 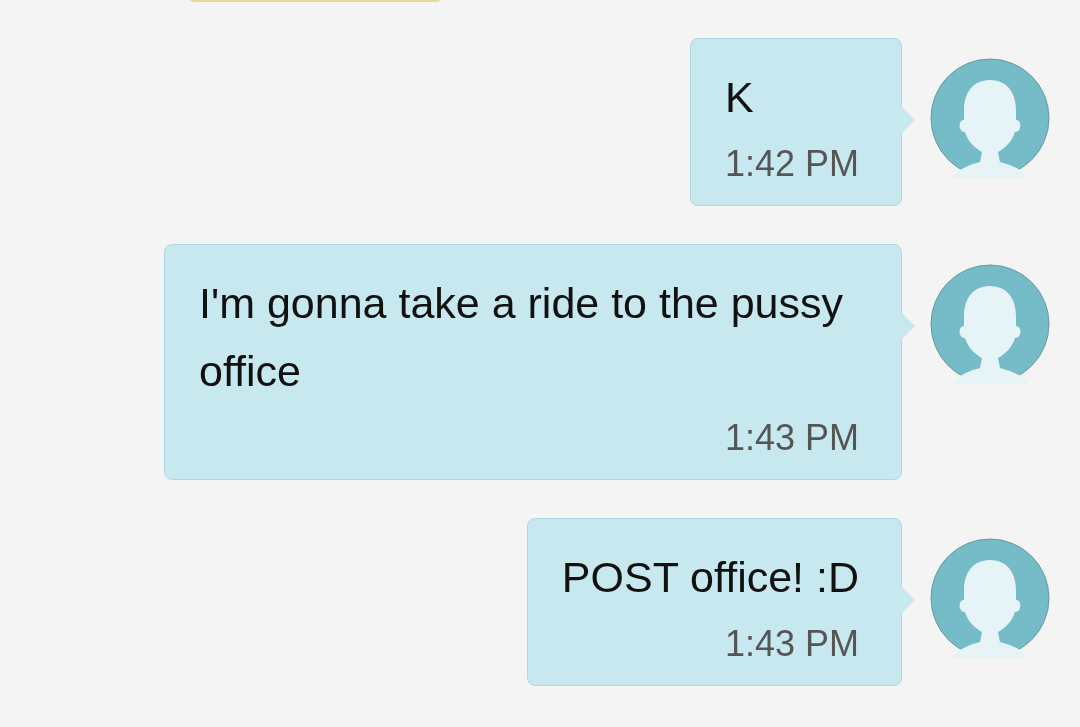 I want to click on message-text: I'm gonna take a ride to the pussy office, so click(x=522, y=337).